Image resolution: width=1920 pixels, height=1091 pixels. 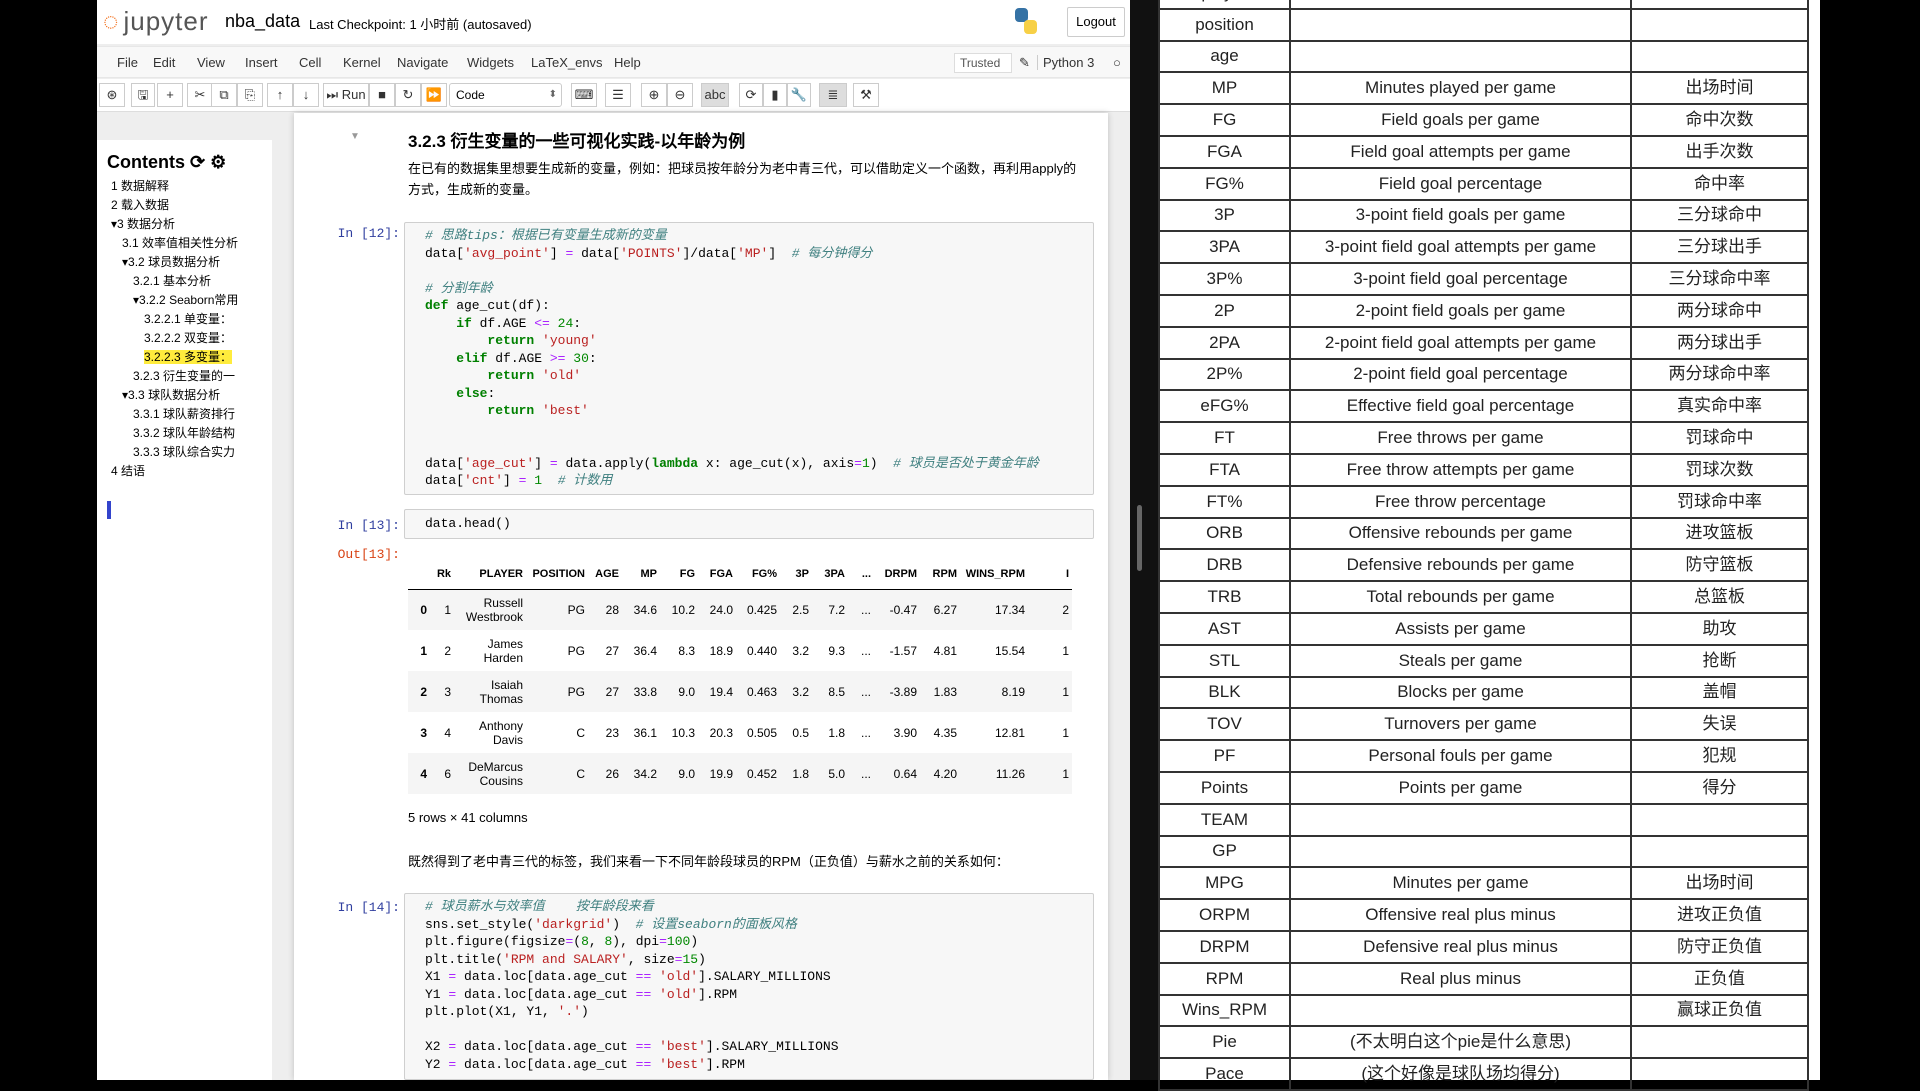 What do you see at coordinates (346, 95) in the screenshot?
I see `run-button: ⏭ Run` at bounding box center [346, 95].